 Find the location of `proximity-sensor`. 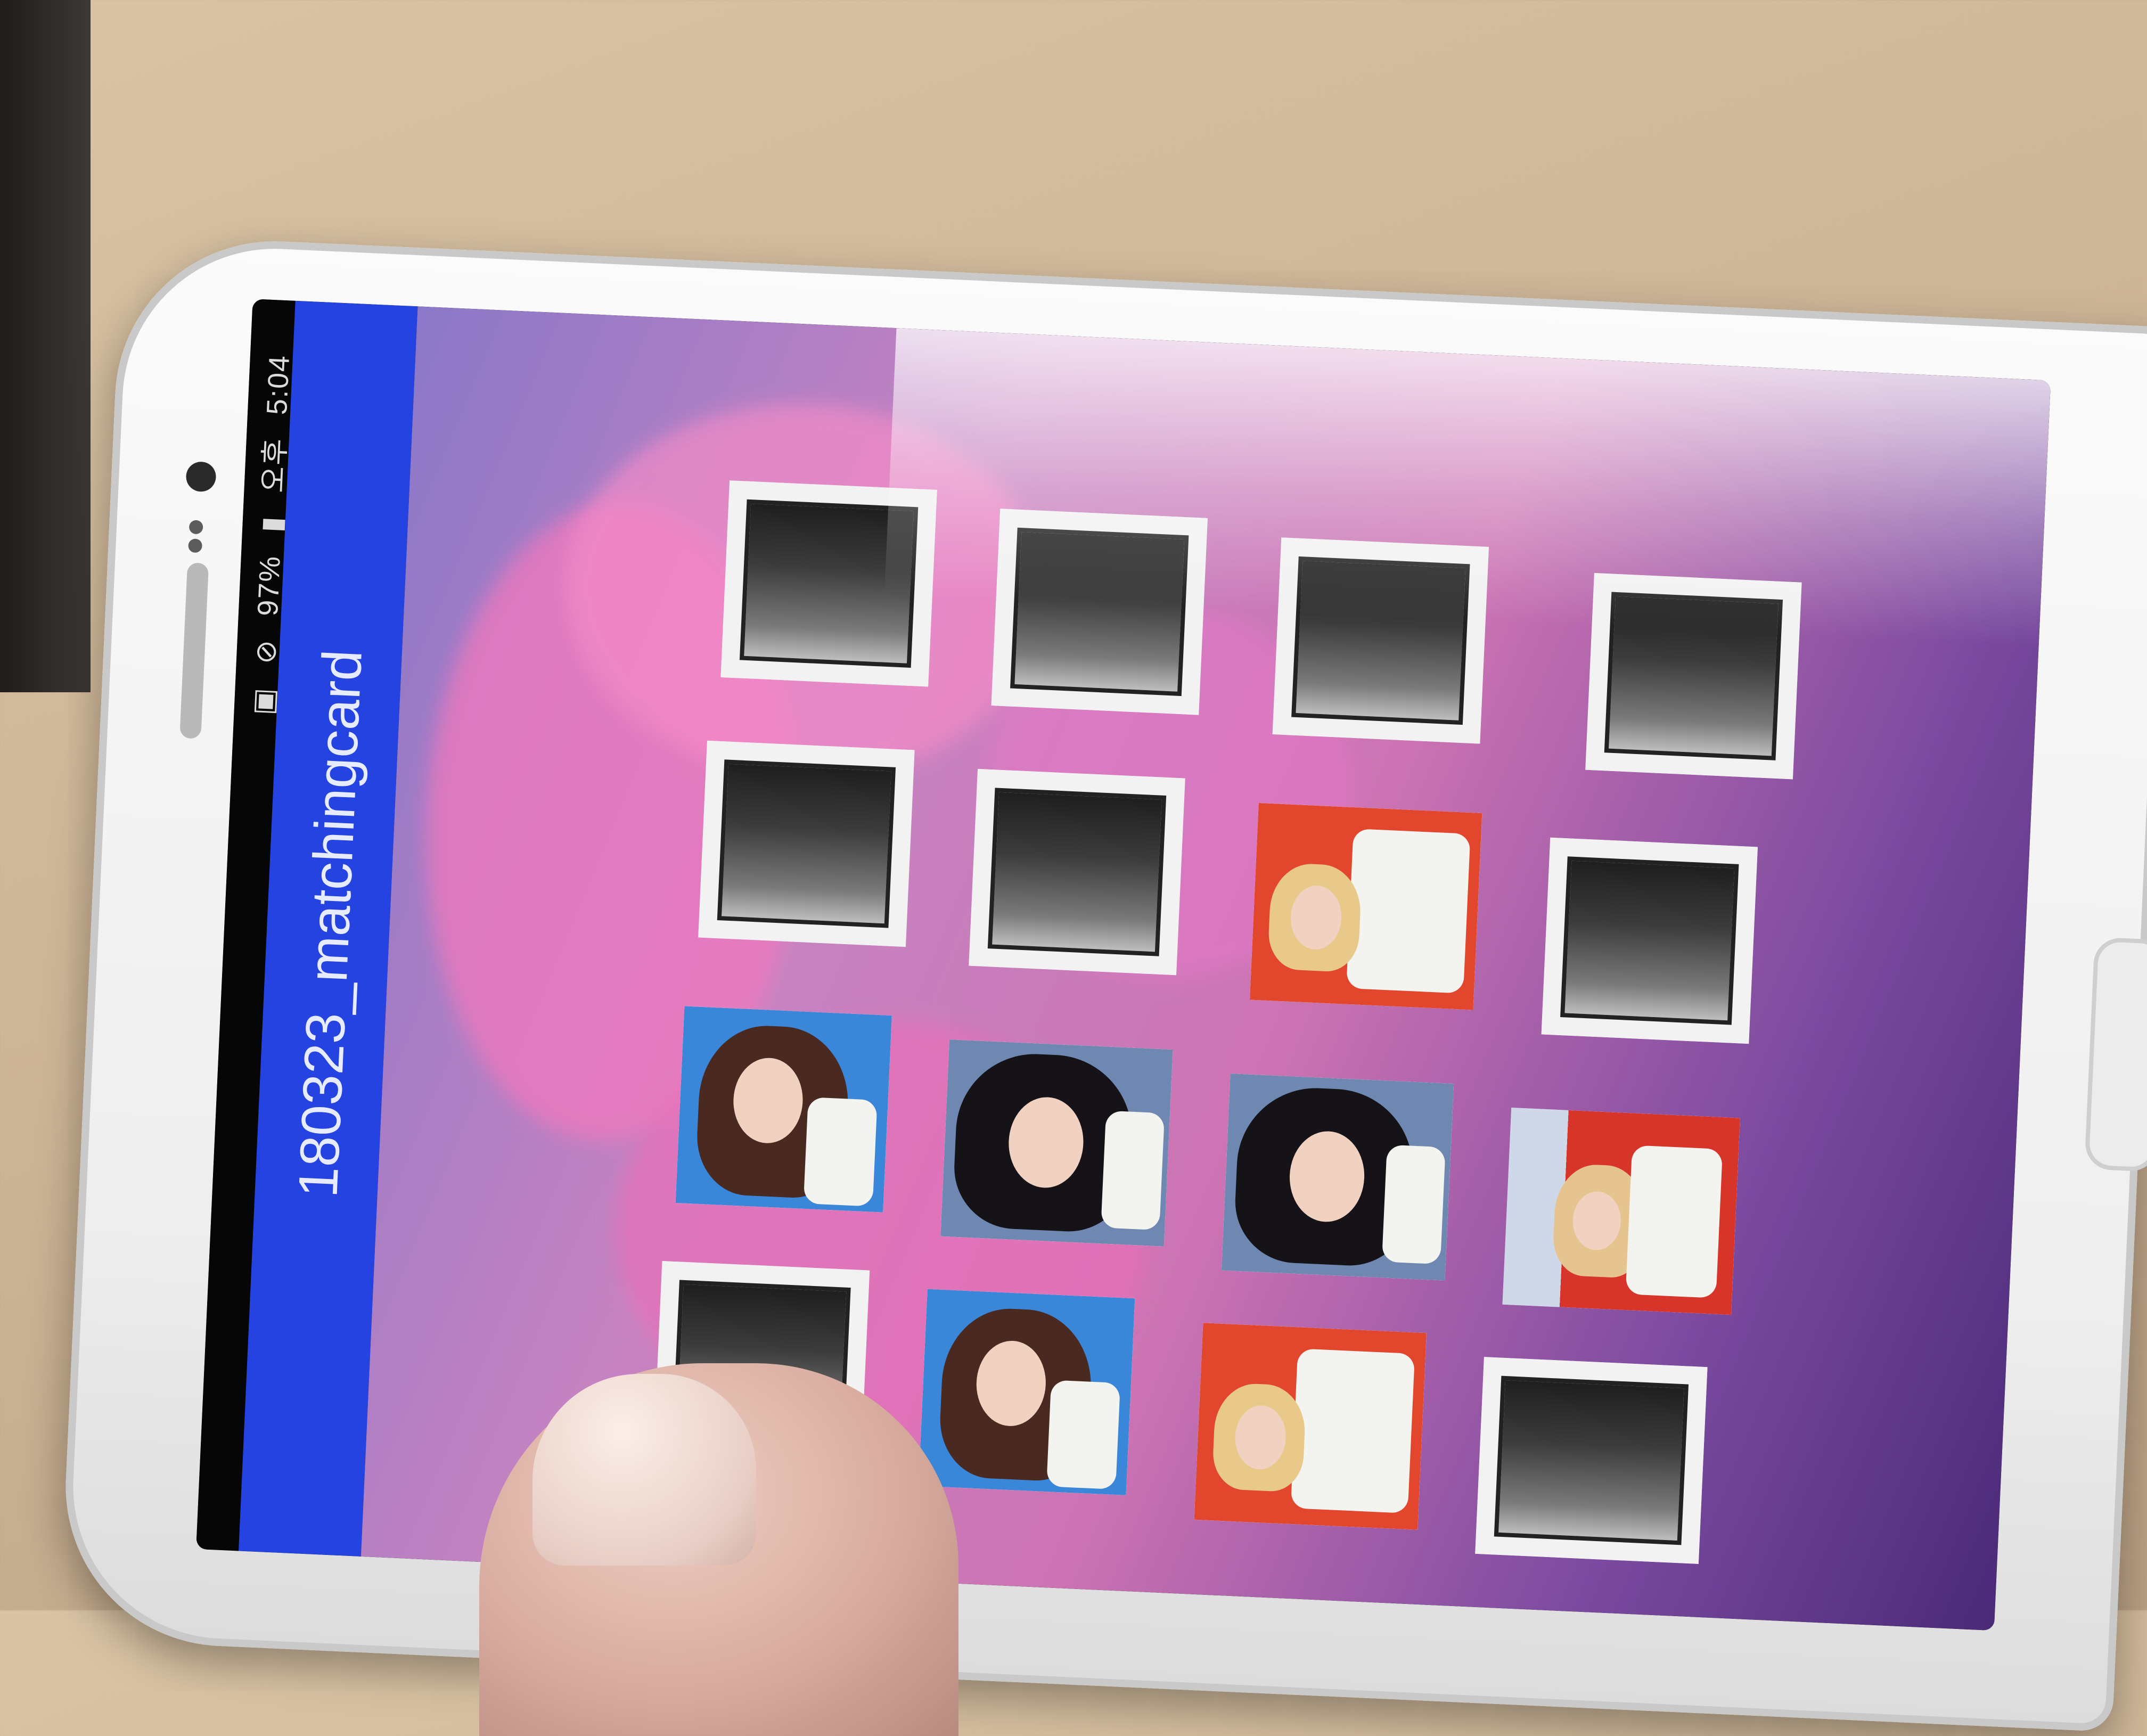

proximity-sensor is located at coordinates (196, 527).